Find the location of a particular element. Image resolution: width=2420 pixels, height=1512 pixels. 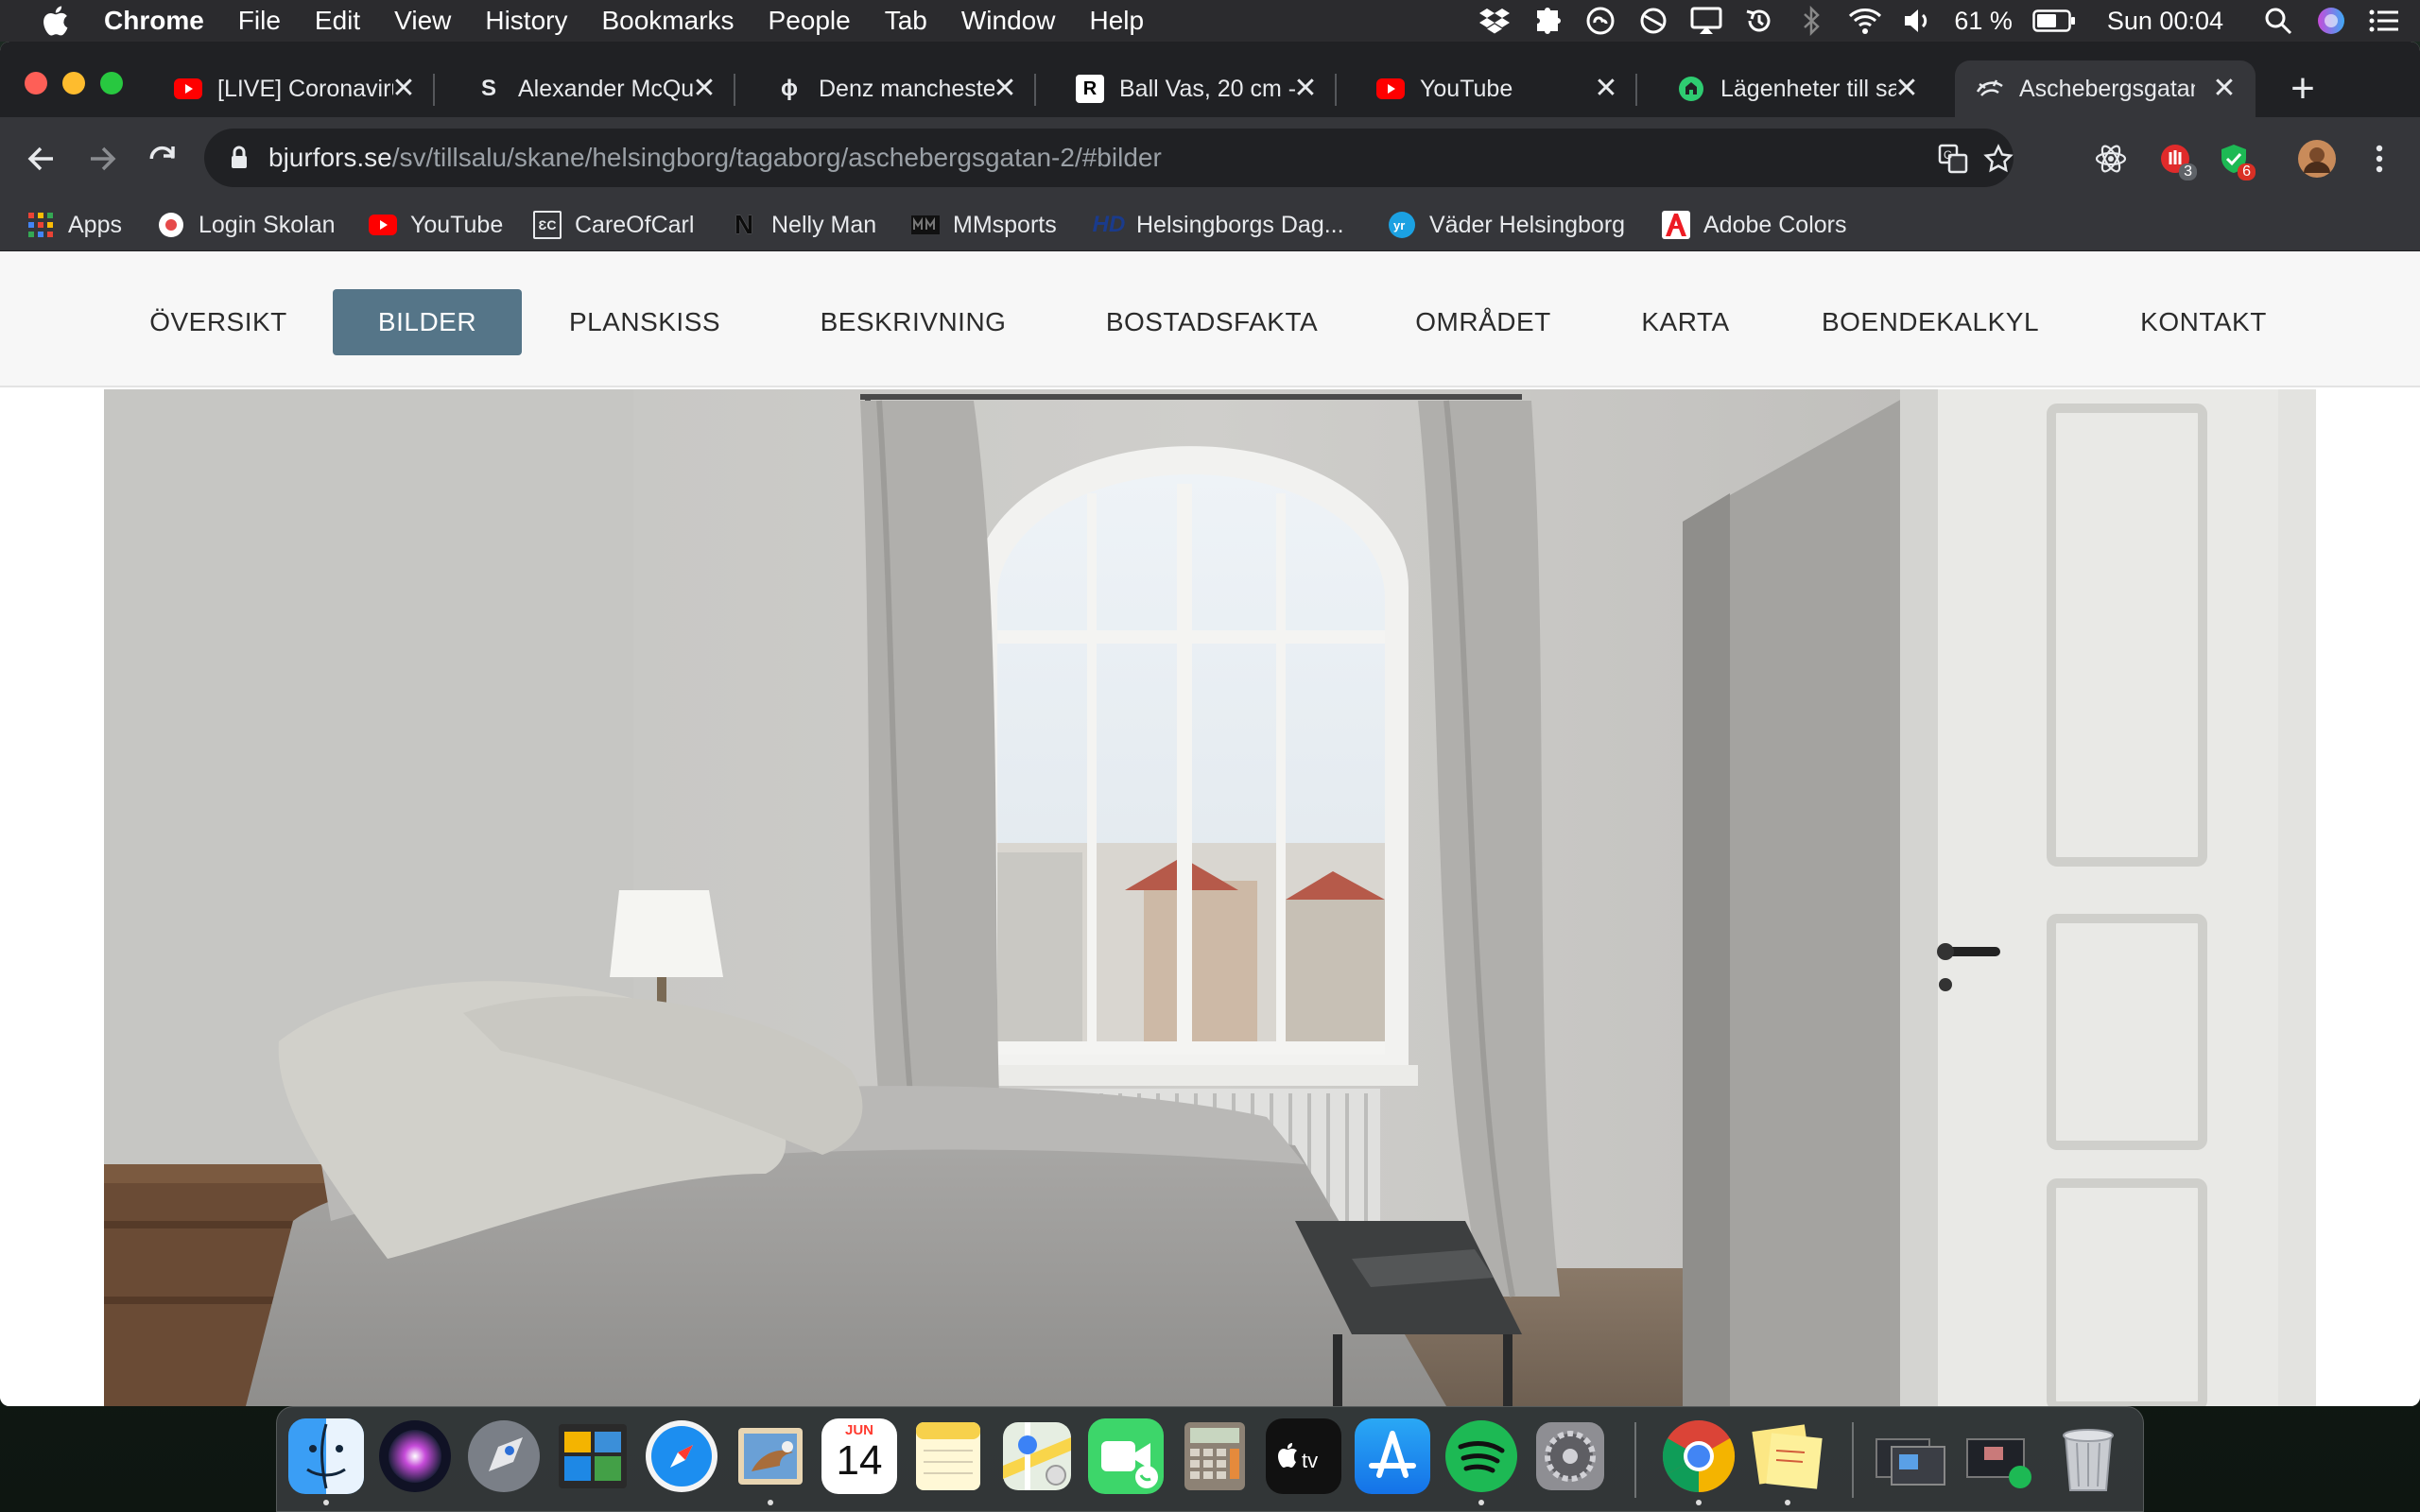

bookmark-login-skolan: Login Skolan is located at coordinates (247, 225).